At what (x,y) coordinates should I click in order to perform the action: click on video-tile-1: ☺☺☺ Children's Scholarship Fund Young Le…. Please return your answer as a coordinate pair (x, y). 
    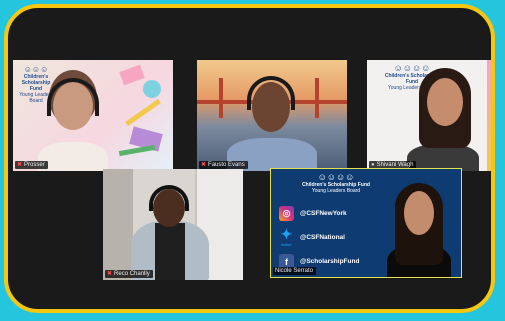
    Looking at the image, I should click on (93, 115).